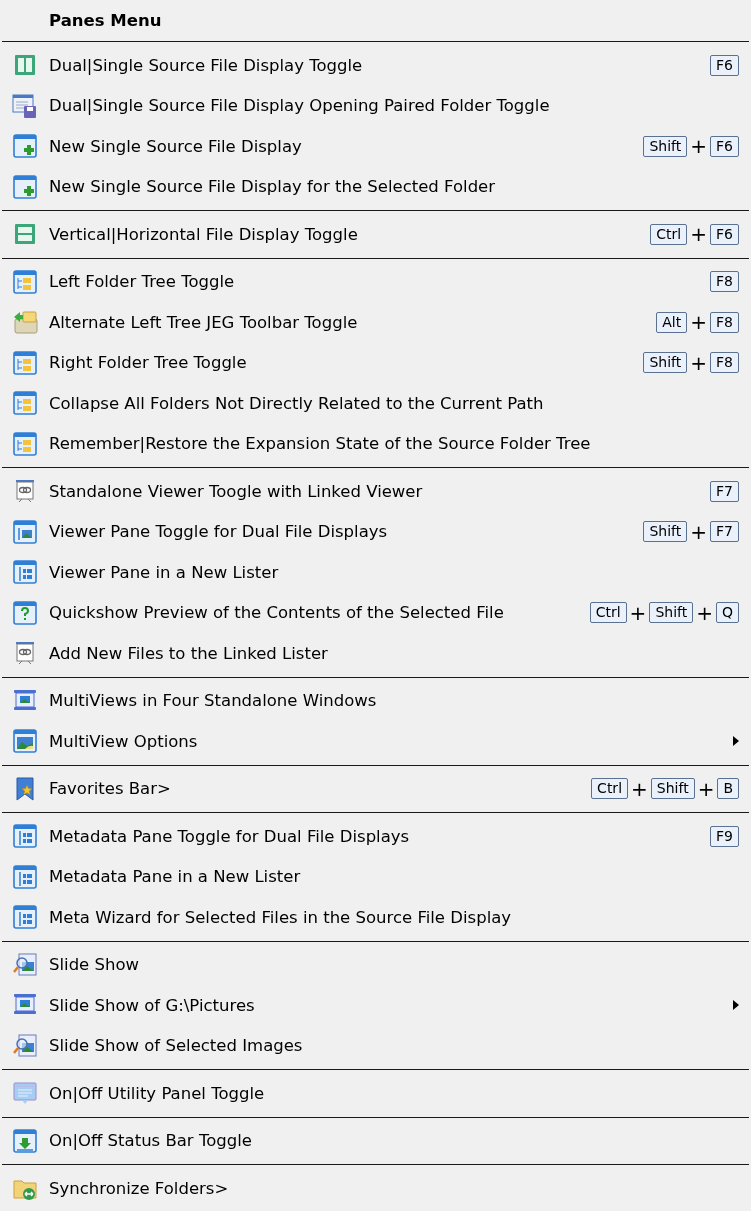  I want to click on menu-item: On|Off Status Bar Toggle, so click(375, 1140).